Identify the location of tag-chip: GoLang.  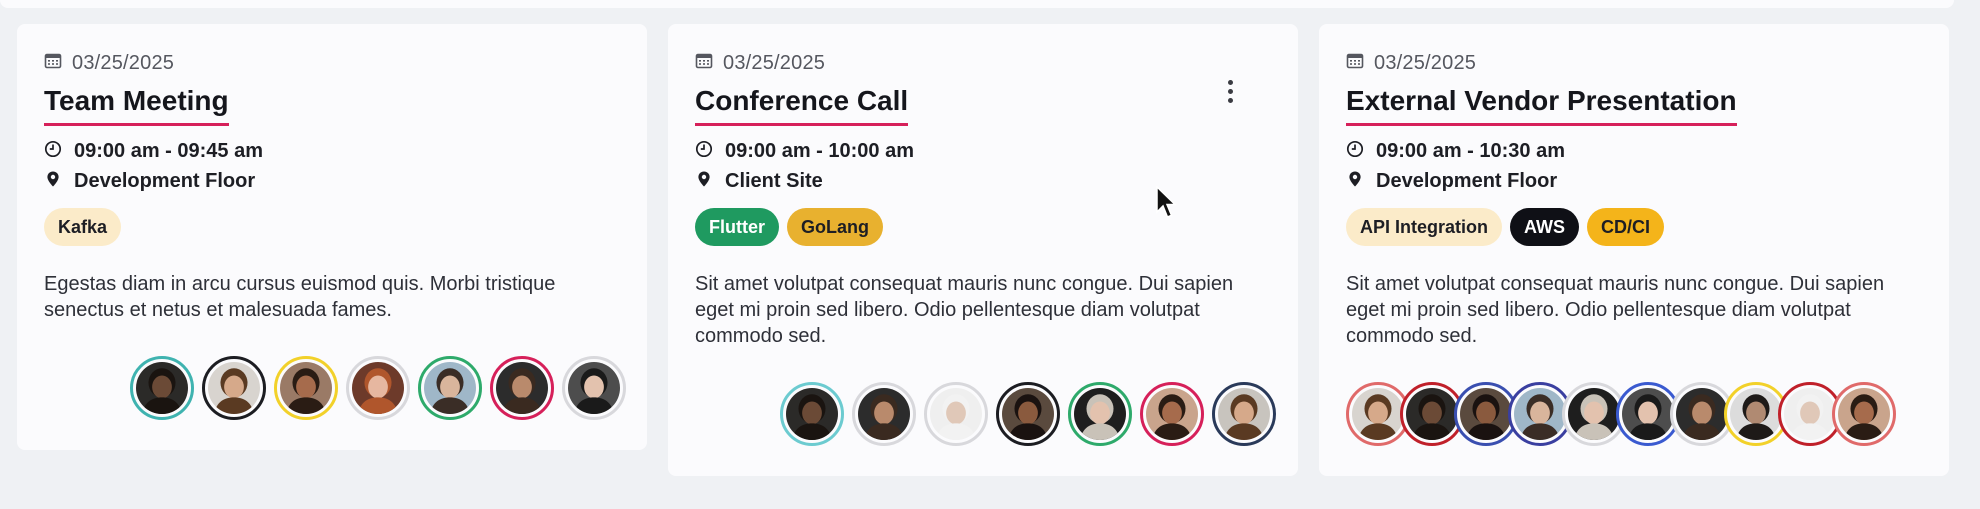
(835, 227).